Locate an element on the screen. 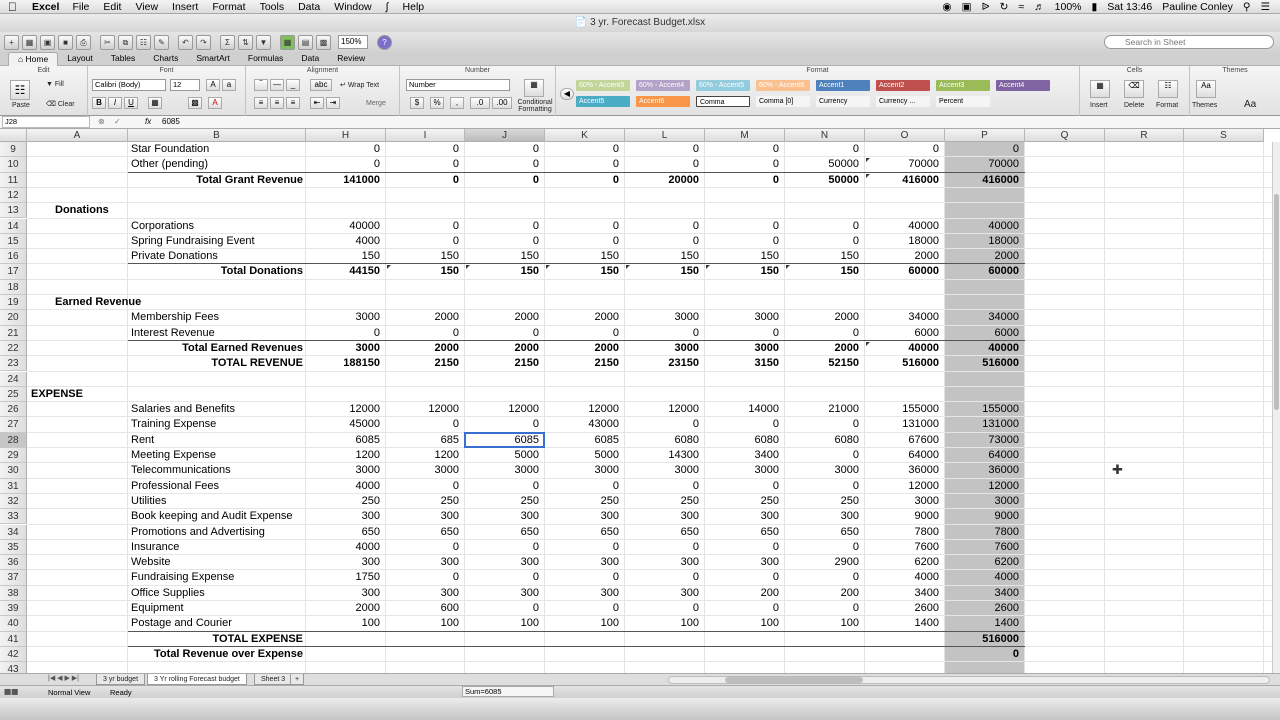 The height and width of the screenshot is (720, 1280). formula-input: 6085 is located at coordinates (171, 122).